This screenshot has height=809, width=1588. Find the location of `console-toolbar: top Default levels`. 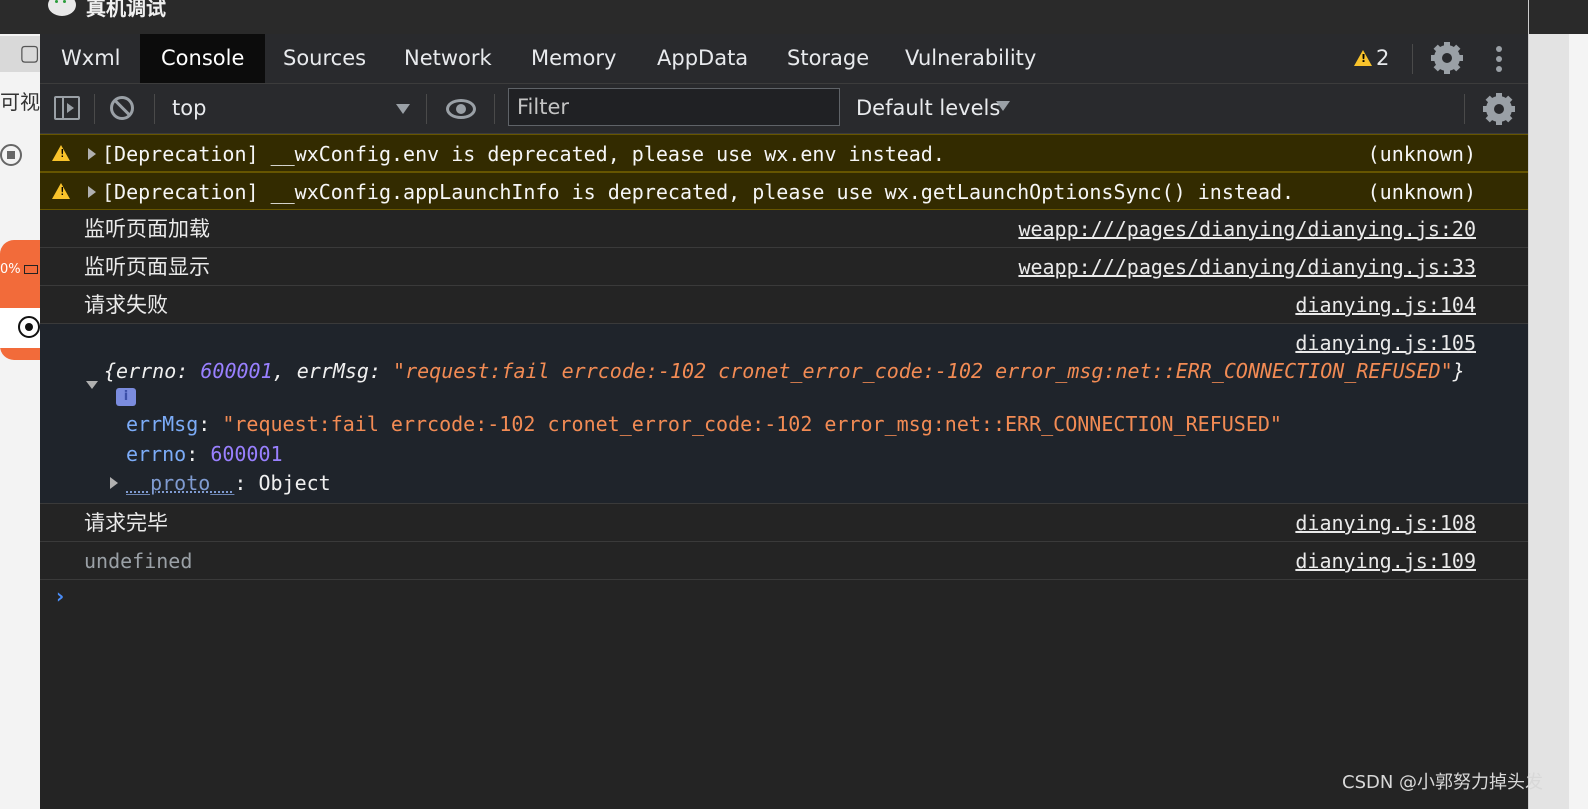

console-toolbar: top Default levels is located at coordinates (784, 109).